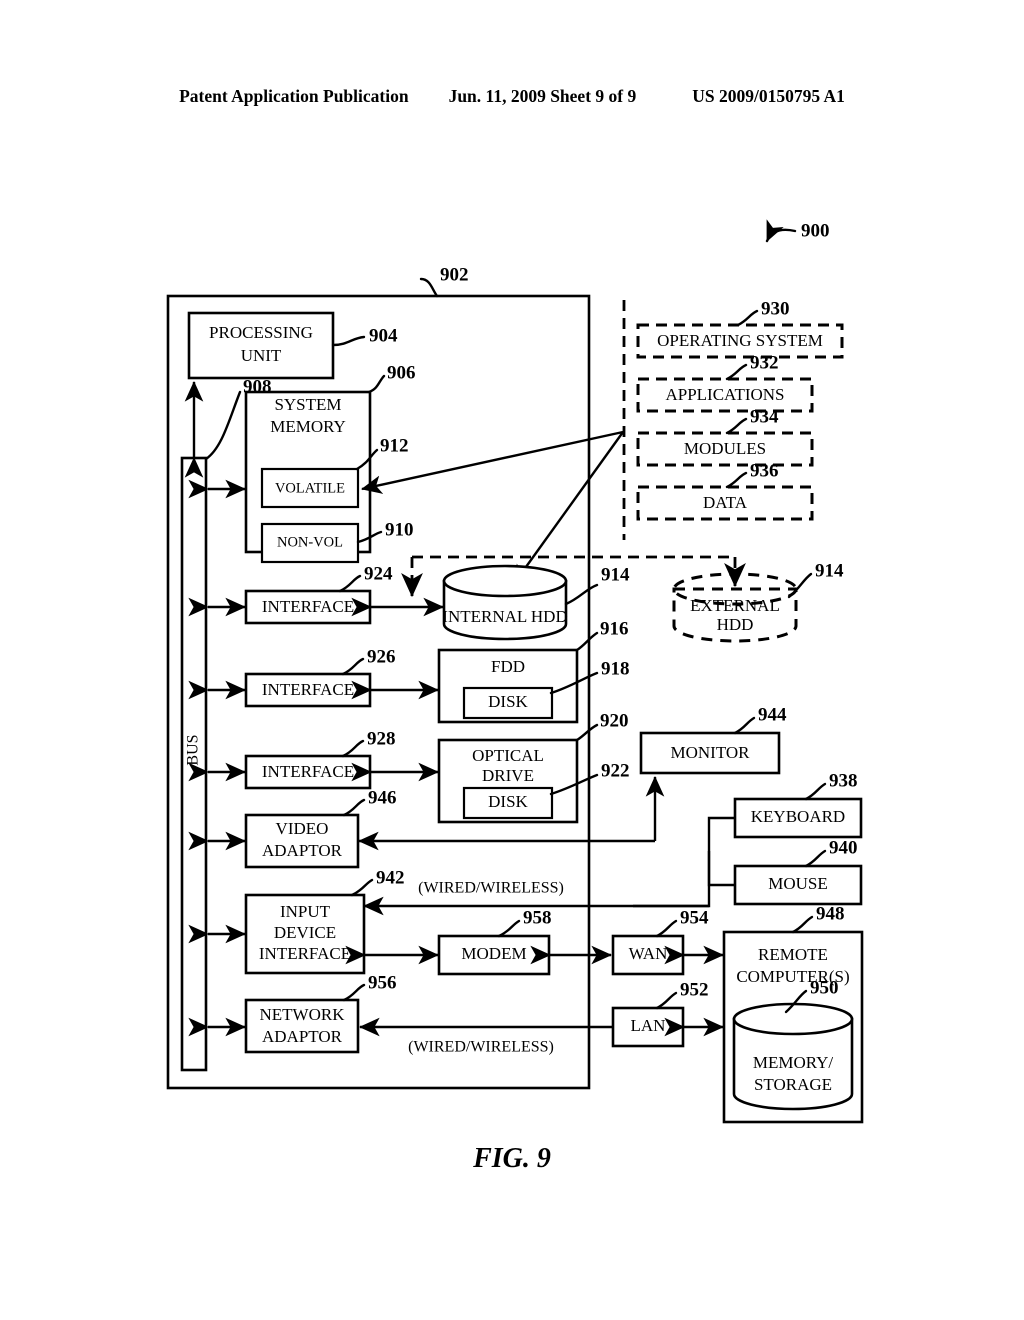 The width and height of the screenshot is (1024, 1320). What do you see at coordinates (614, 628) in the screenshot?
I see `ref-916-label: 916` at bounding box center [614, 628].